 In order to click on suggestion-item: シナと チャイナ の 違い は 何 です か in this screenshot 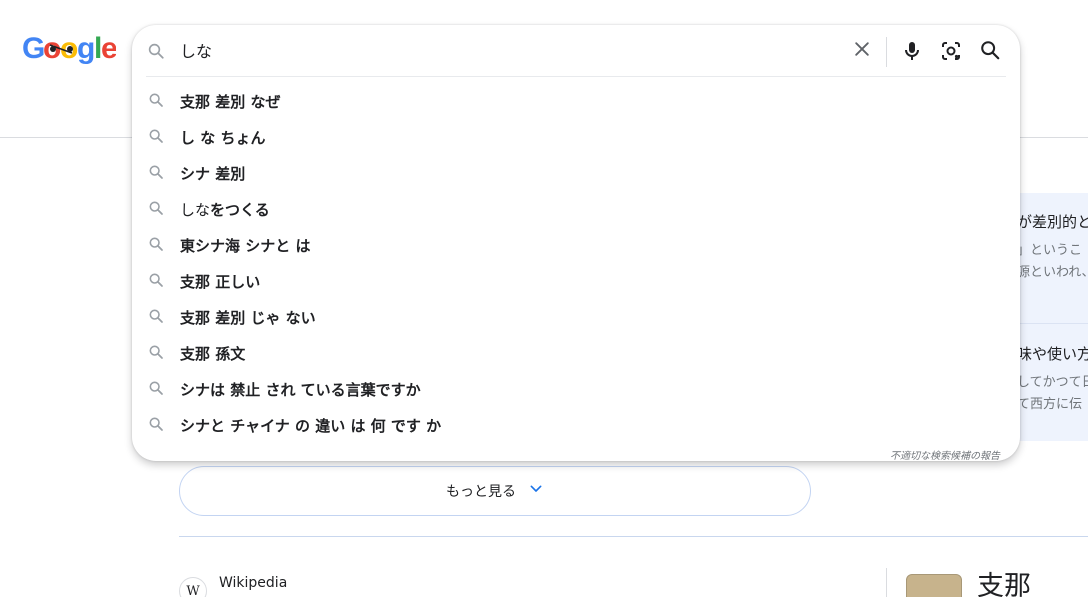, I will do `click(576, 424)`.